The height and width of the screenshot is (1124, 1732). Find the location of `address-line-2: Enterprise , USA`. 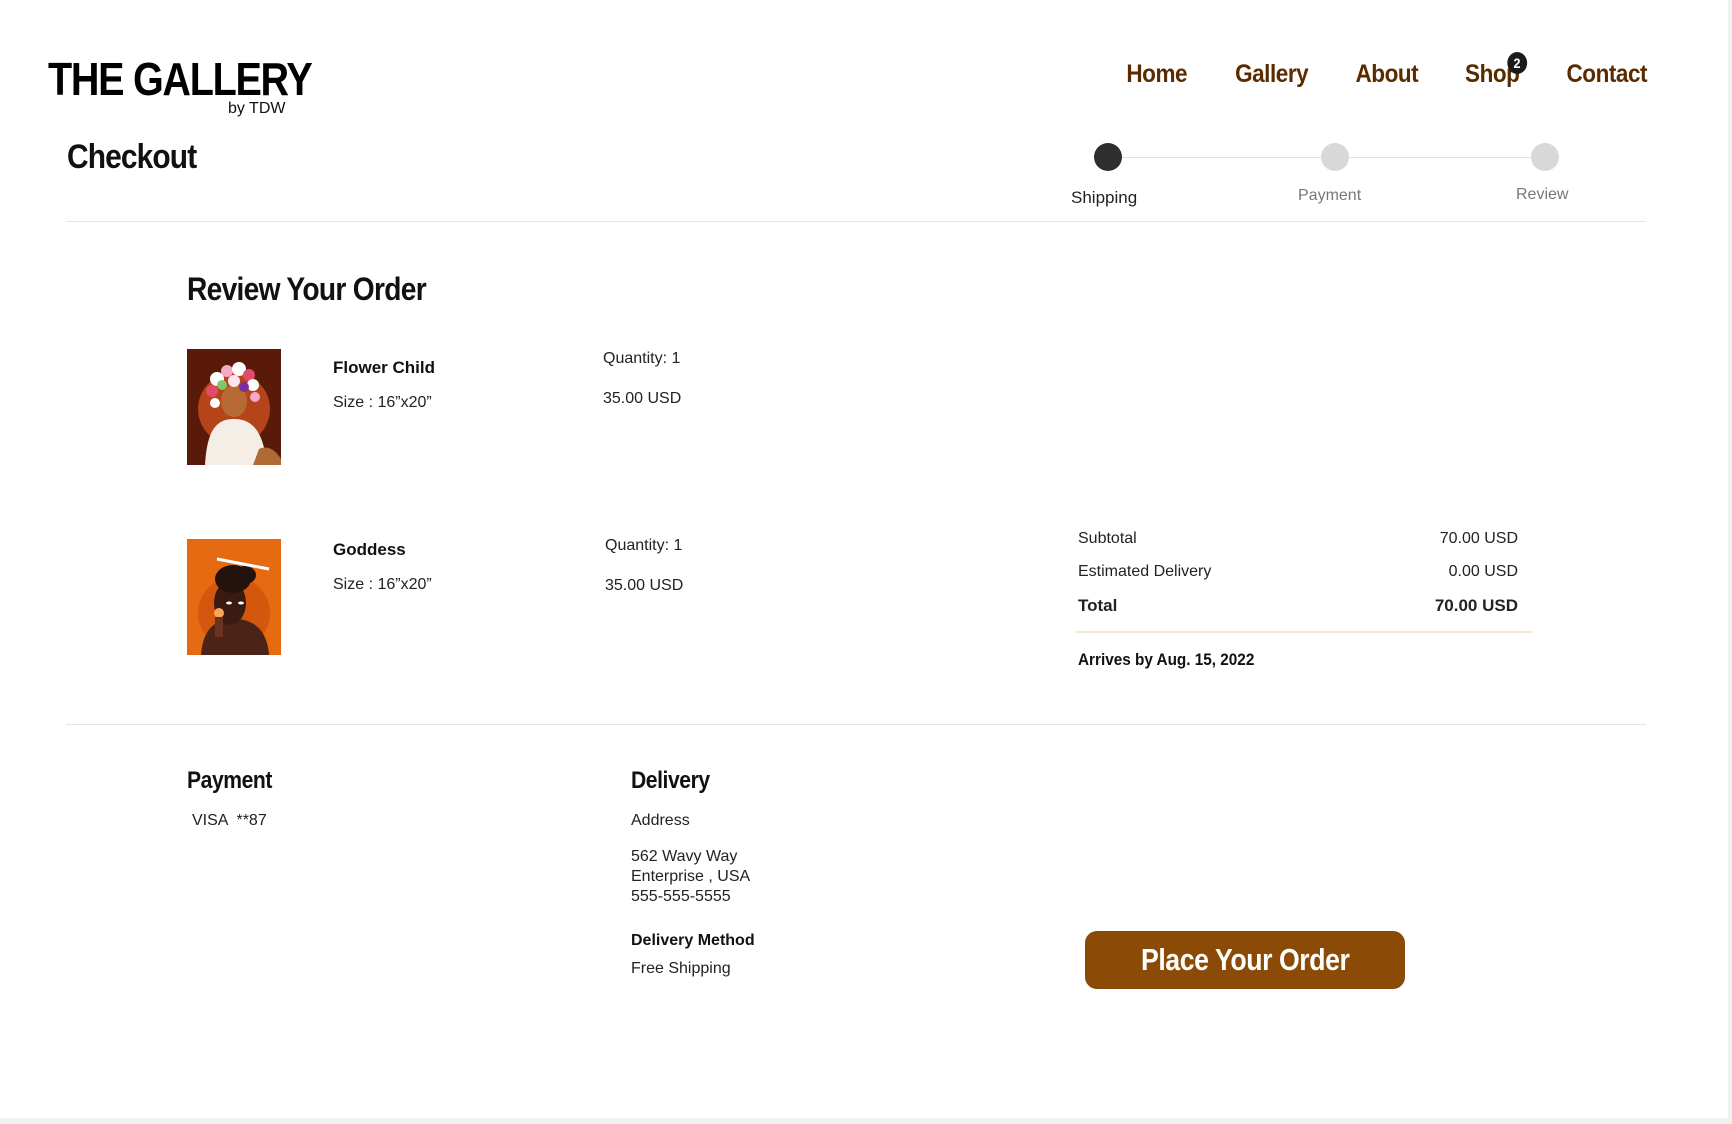

address-line-2: Enterprise , USA is located at coordinates (691, 876).